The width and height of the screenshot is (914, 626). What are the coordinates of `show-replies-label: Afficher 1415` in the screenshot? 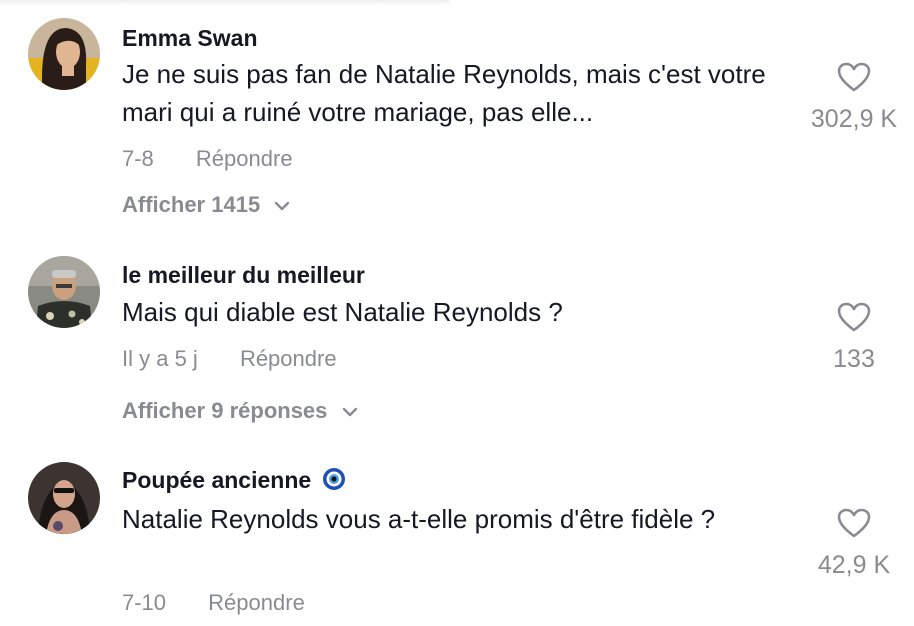 It's located at (191, 204).